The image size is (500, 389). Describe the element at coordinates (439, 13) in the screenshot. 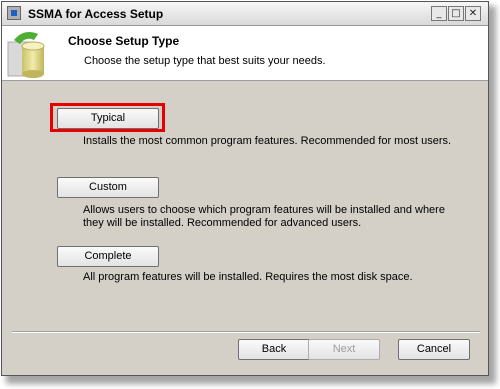

I see `minimize-icon: _` at that location.